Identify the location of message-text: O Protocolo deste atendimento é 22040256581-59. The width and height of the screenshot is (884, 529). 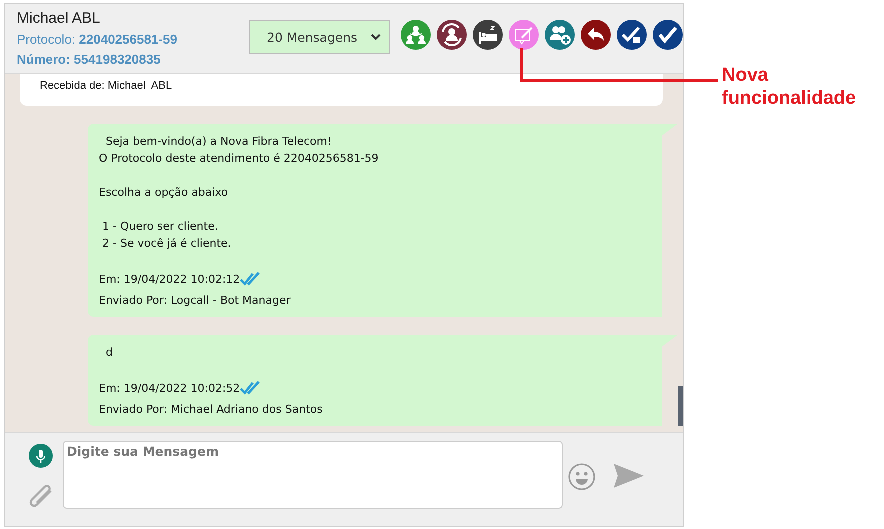
(239, 159).